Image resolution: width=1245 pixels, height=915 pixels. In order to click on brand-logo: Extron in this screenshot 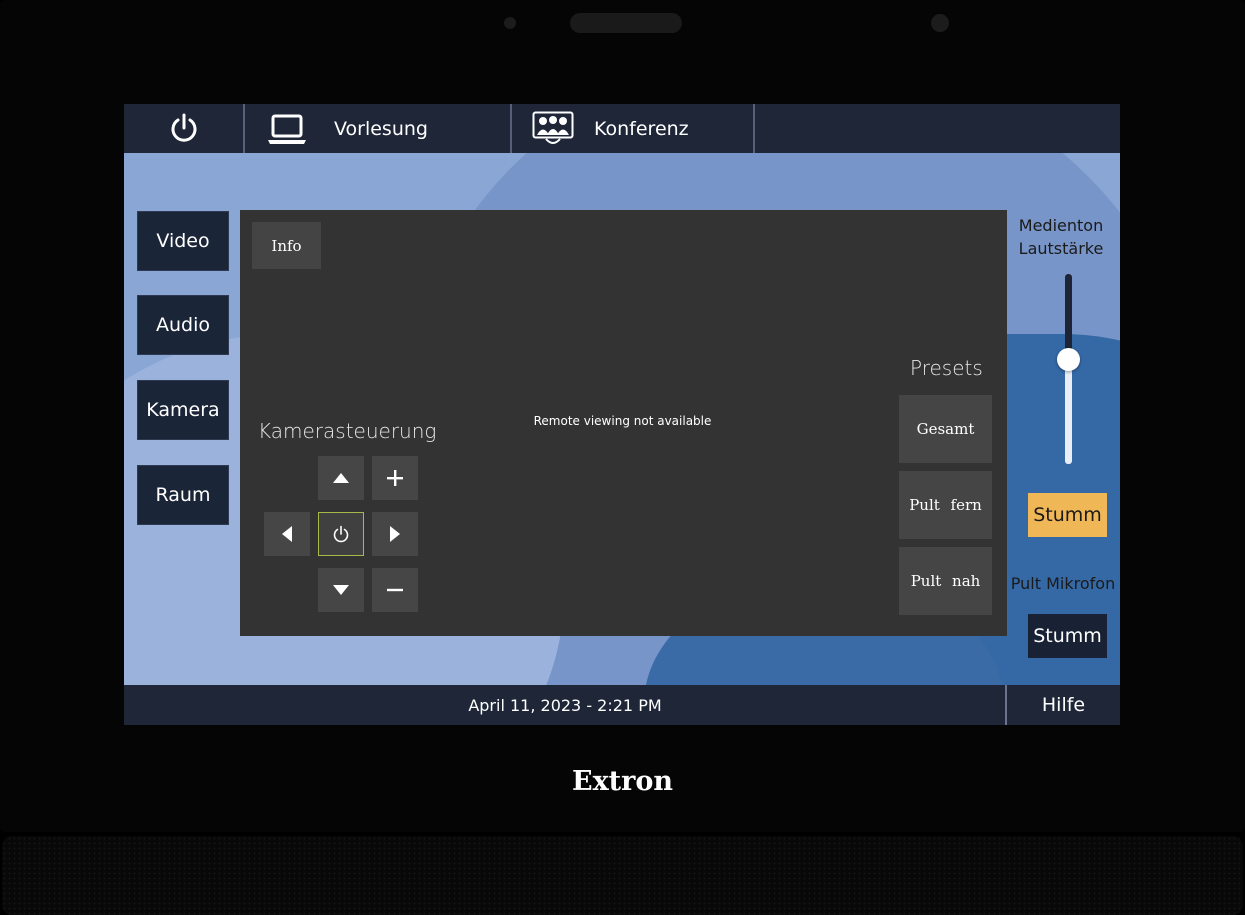, I will do `click(622, 781)`.